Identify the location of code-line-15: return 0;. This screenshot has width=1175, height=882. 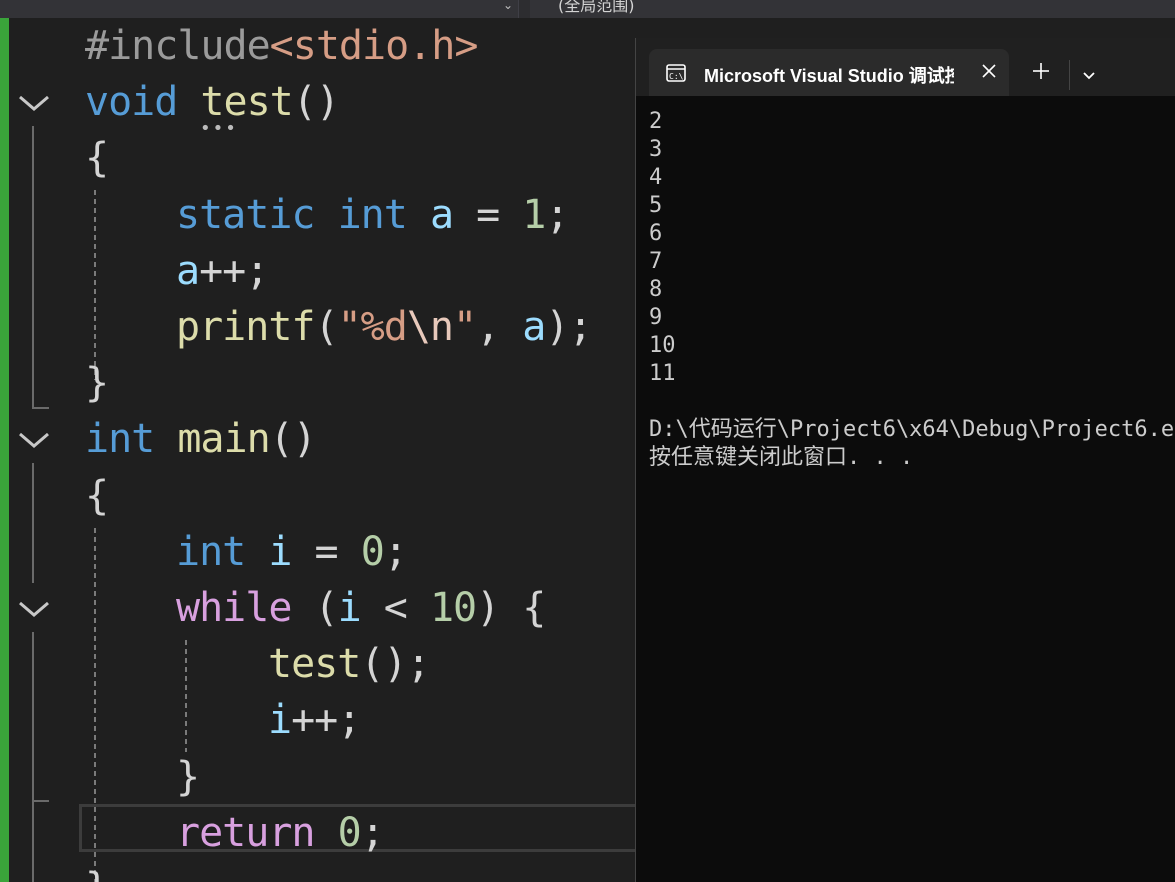
(280, 833).